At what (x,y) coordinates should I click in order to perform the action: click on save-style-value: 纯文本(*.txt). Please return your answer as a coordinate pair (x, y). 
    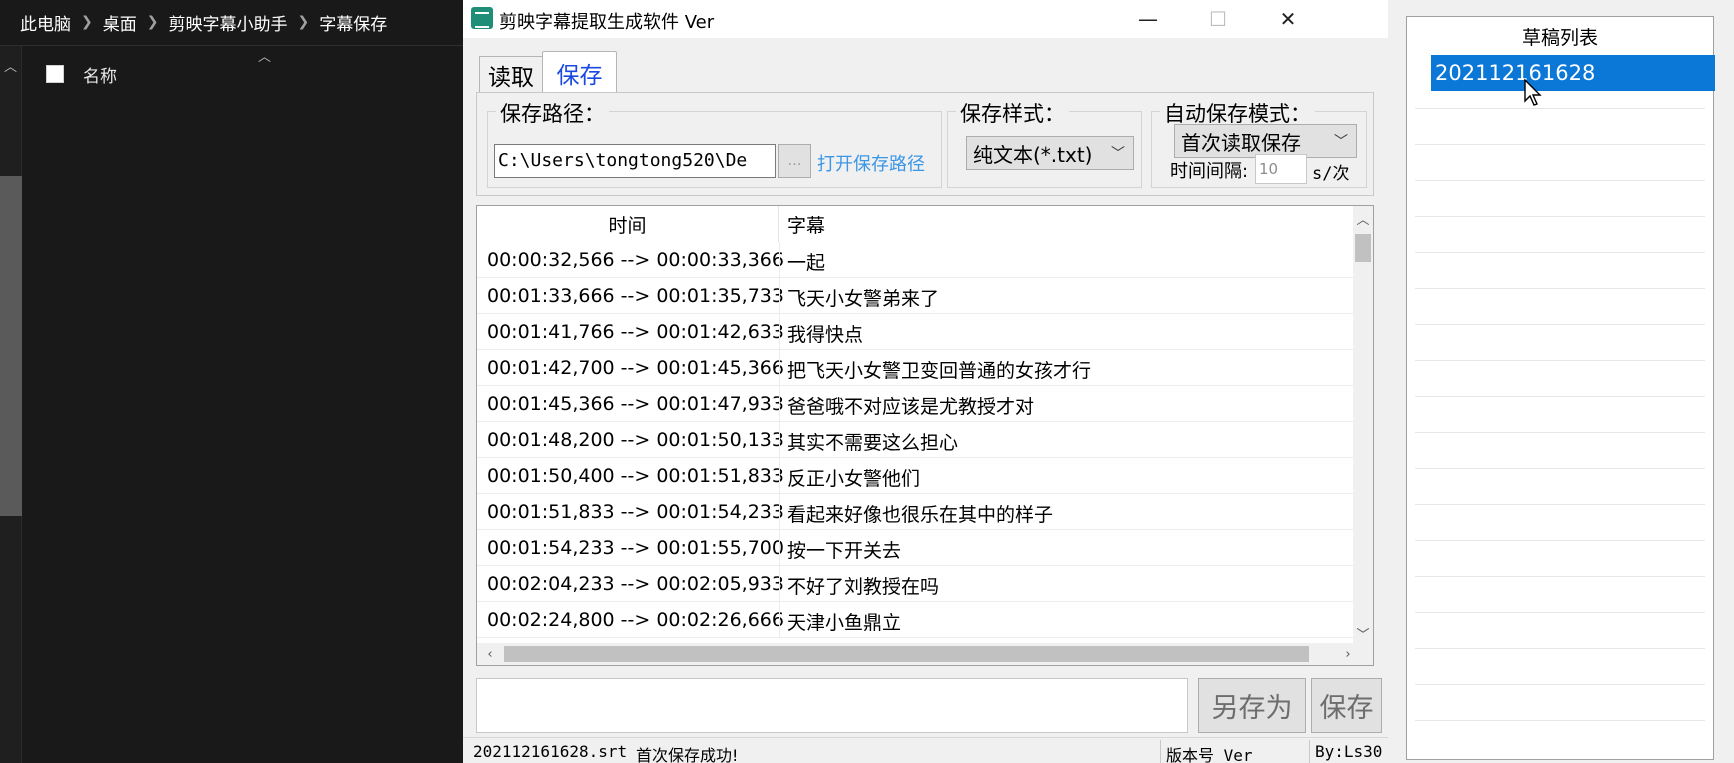
    Looking at the image, I should click on (1033, 154).